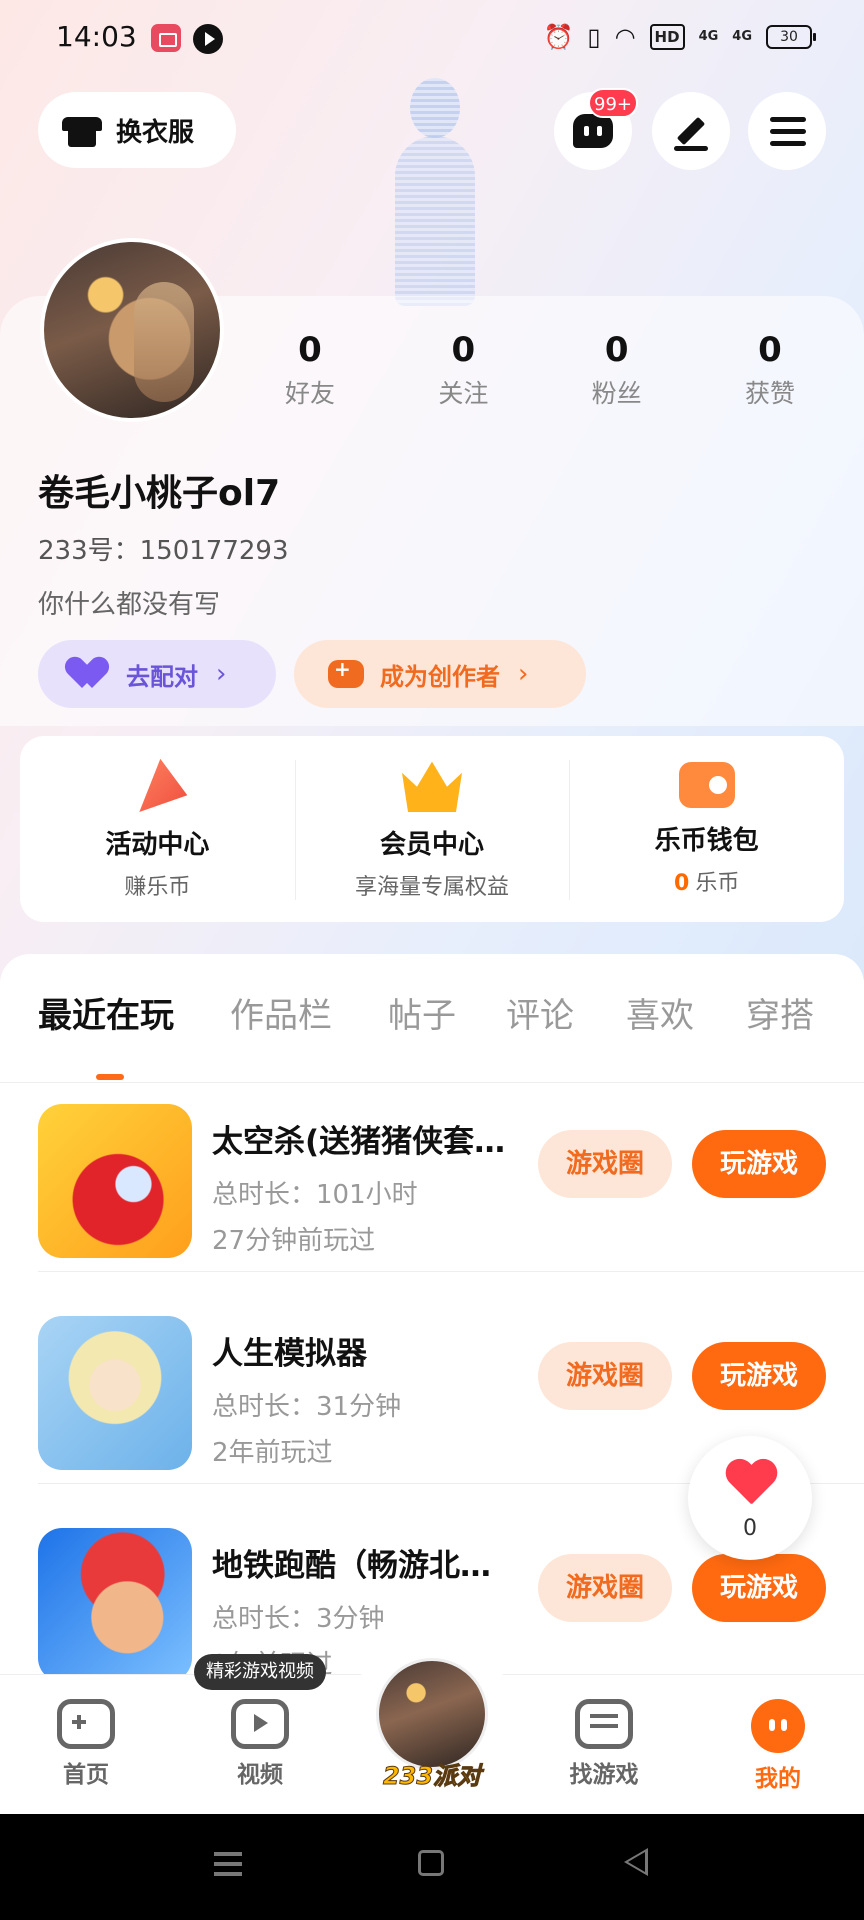 The width and height of the screenshot is (864, 1920). I want to click on face-icon, so click(778, 1726).